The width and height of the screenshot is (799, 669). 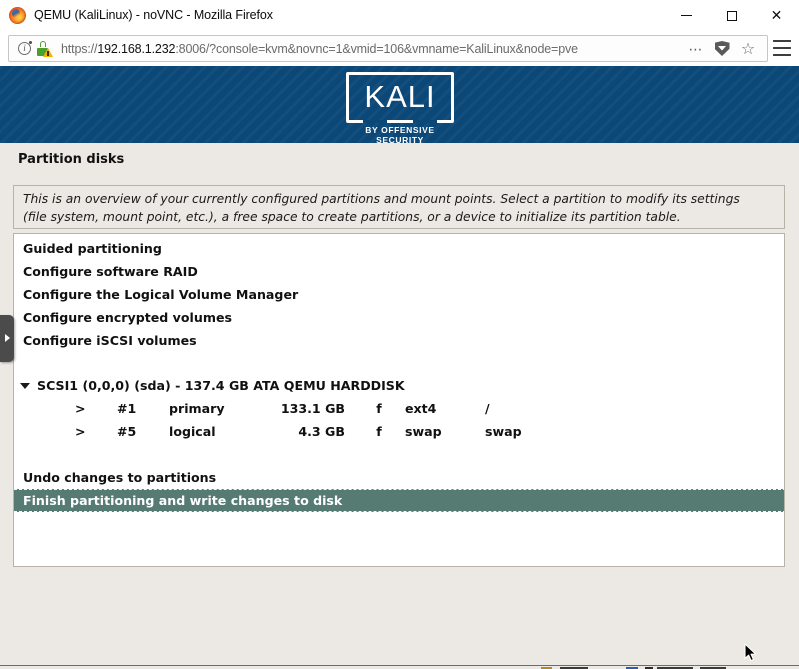 I want to click on kali-frame-gap-right, so click(x=425, y=121).